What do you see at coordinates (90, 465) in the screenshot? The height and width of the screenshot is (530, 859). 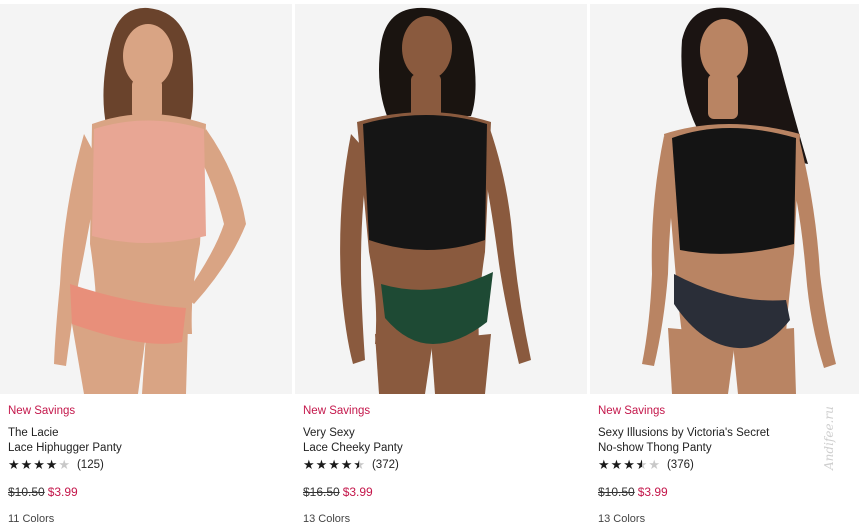 I see `review-count: (125)` at bounding box center [90, 465].